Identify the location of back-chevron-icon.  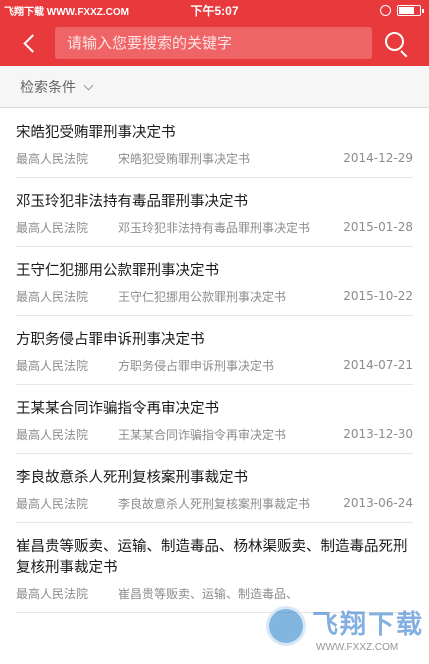
(32, 43).